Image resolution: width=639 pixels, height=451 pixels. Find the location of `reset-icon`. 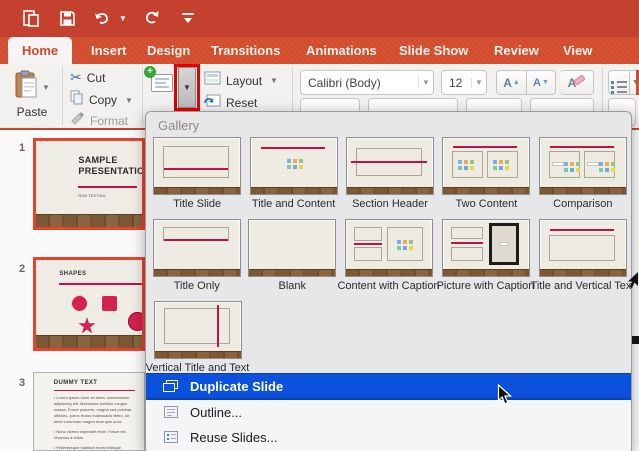

reset-icon is located at coordinates (212, 103).